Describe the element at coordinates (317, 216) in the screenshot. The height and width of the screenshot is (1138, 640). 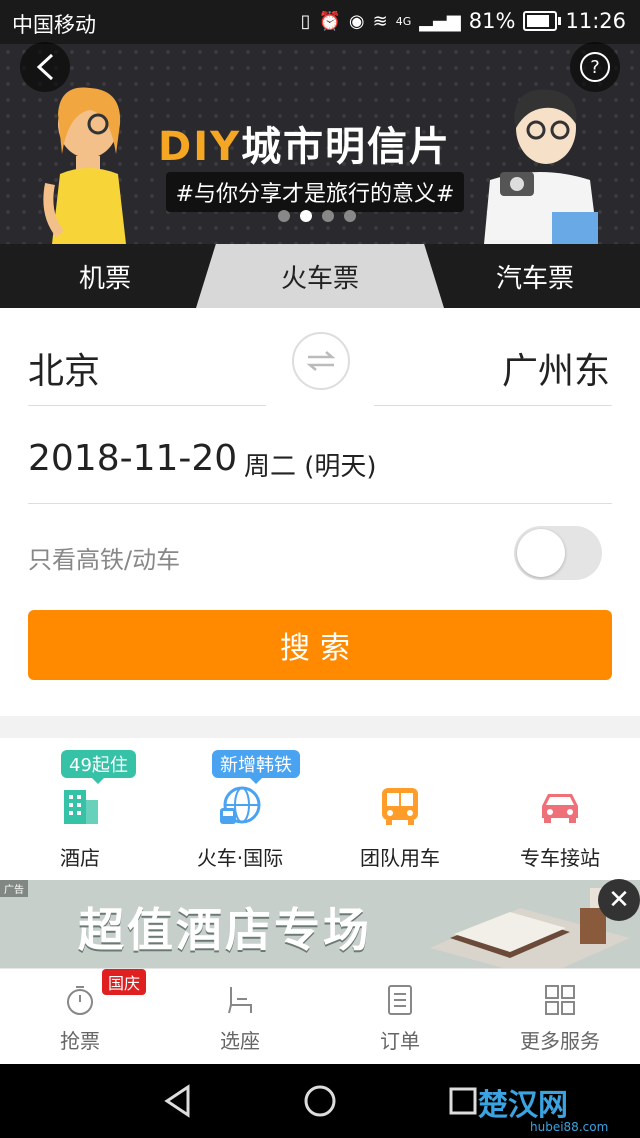
I see `carousel-dots` at that location.